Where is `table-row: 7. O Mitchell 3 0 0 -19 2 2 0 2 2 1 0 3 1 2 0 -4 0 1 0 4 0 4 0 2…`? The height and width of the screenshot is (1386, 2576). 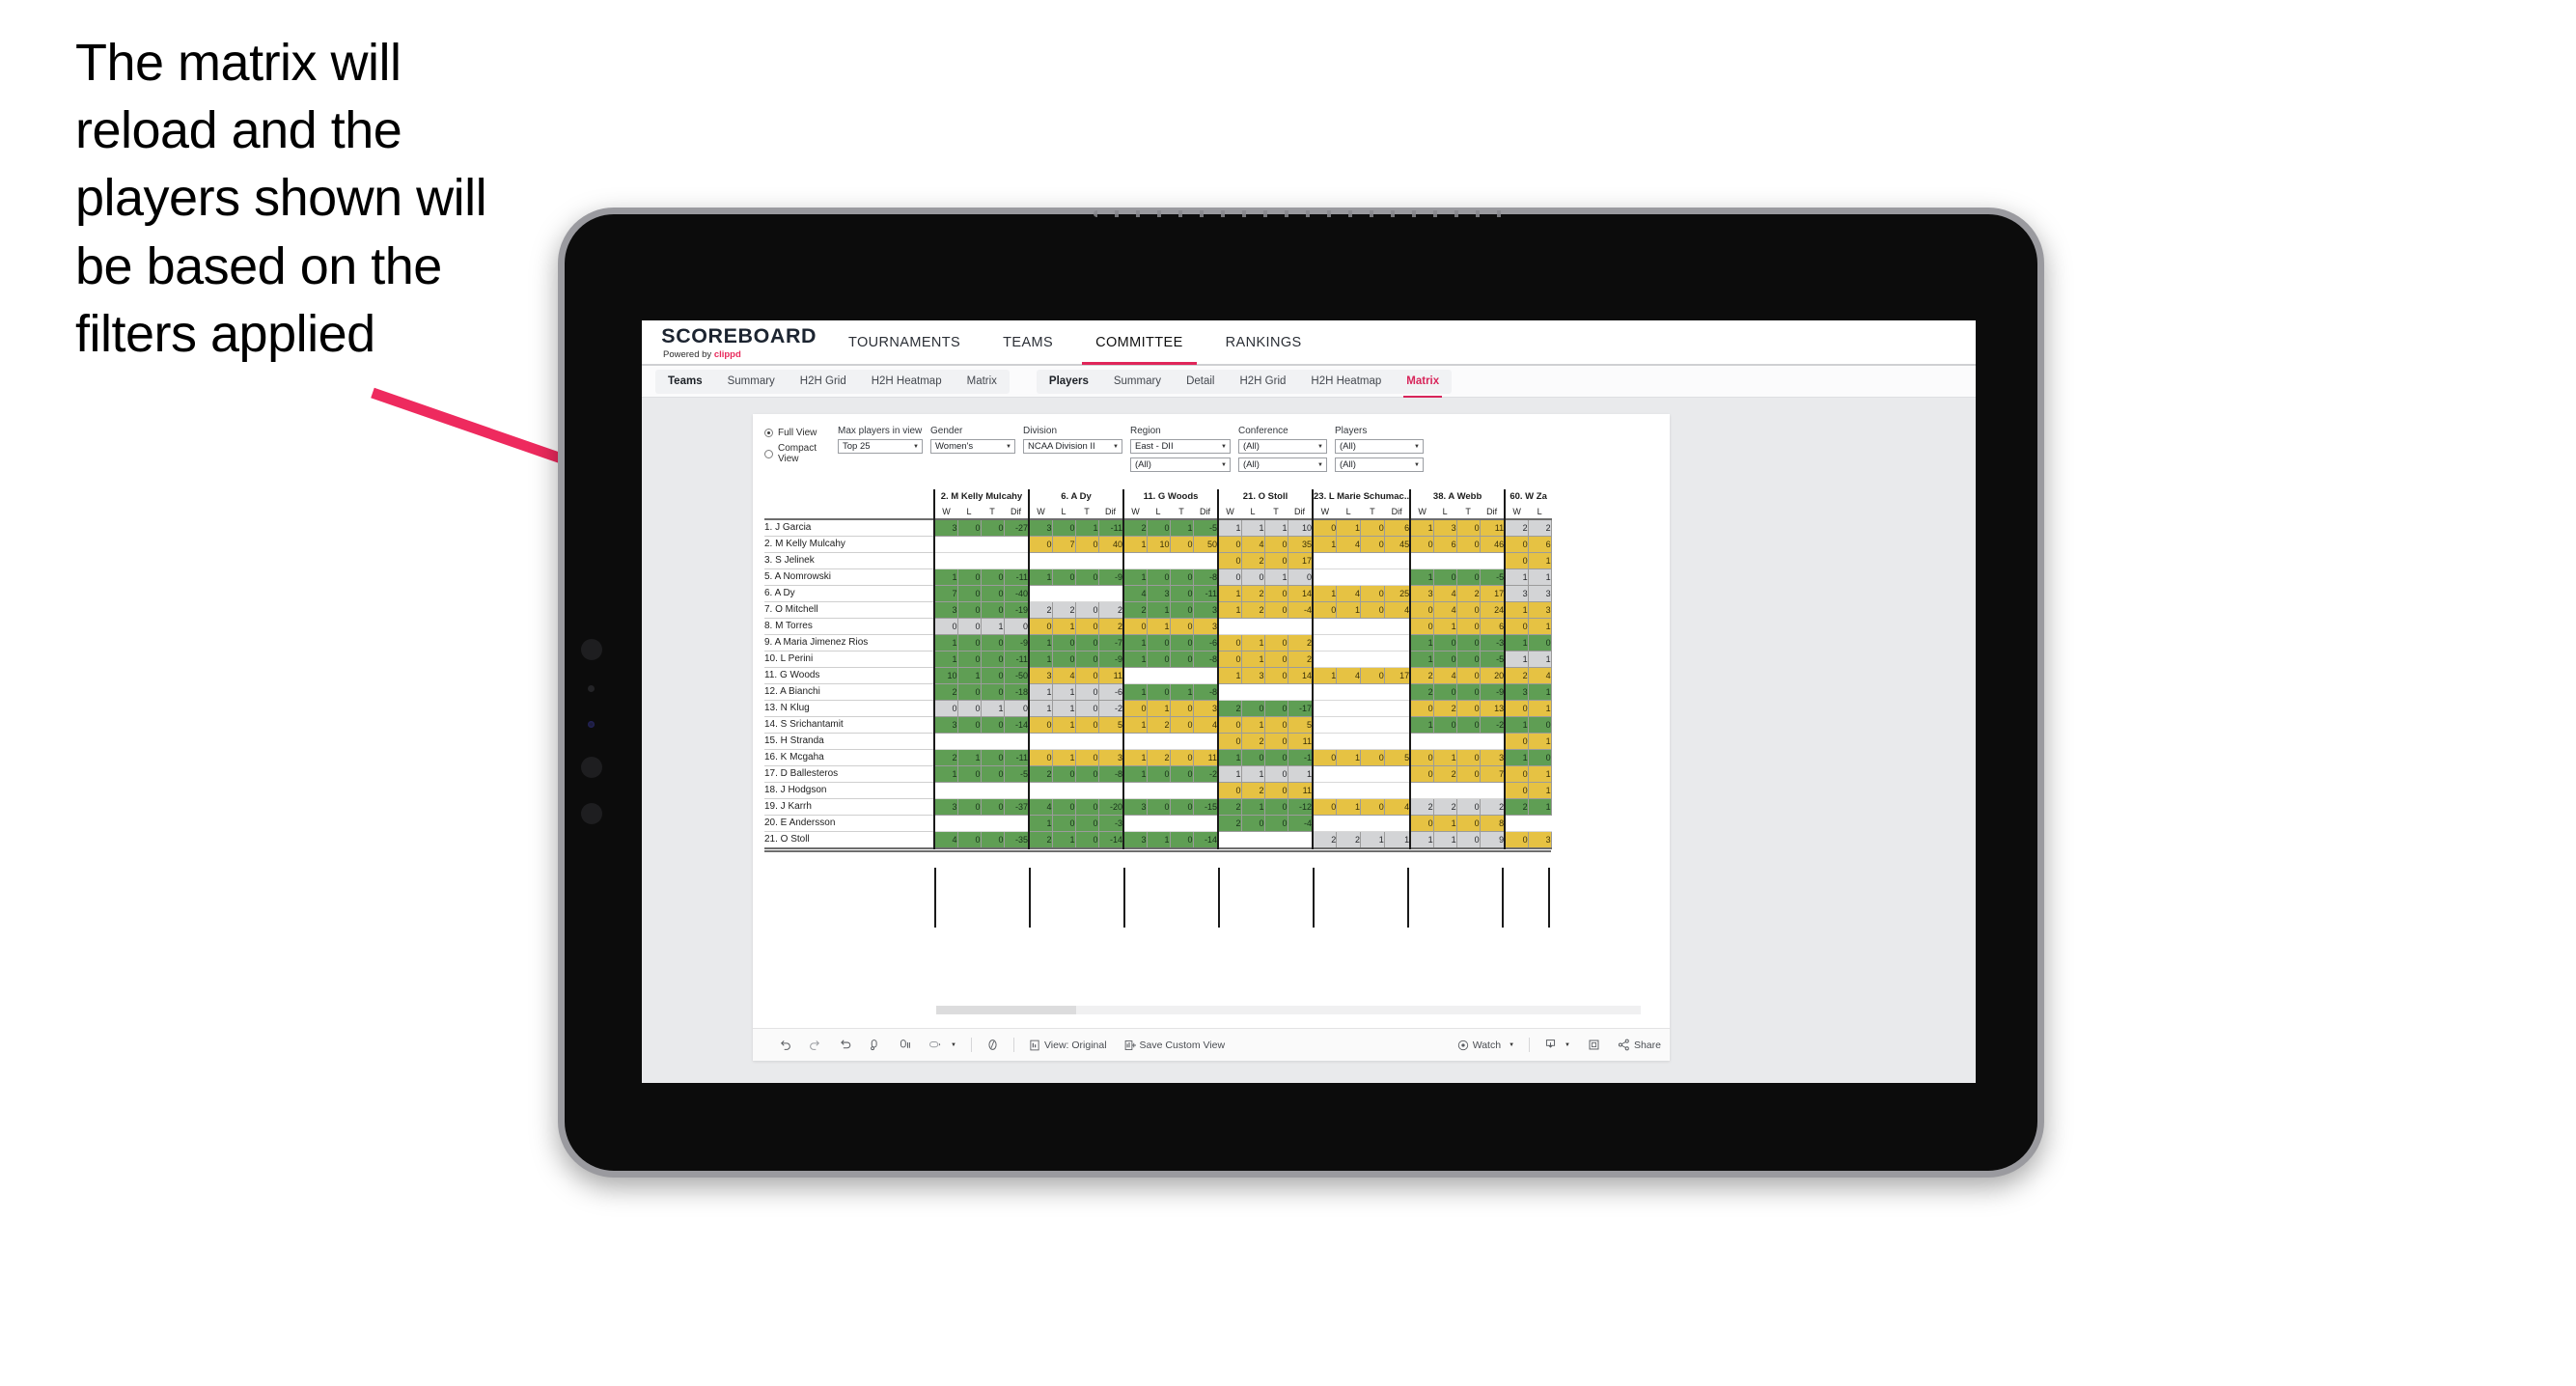
table-row: 7. O Mitchell 3 0 0 -19 2 2 0 2 2 1 0 3 1 2 0 -4 0 1 0 4 0 4 0 2… is located at coordinates (1158, 610).